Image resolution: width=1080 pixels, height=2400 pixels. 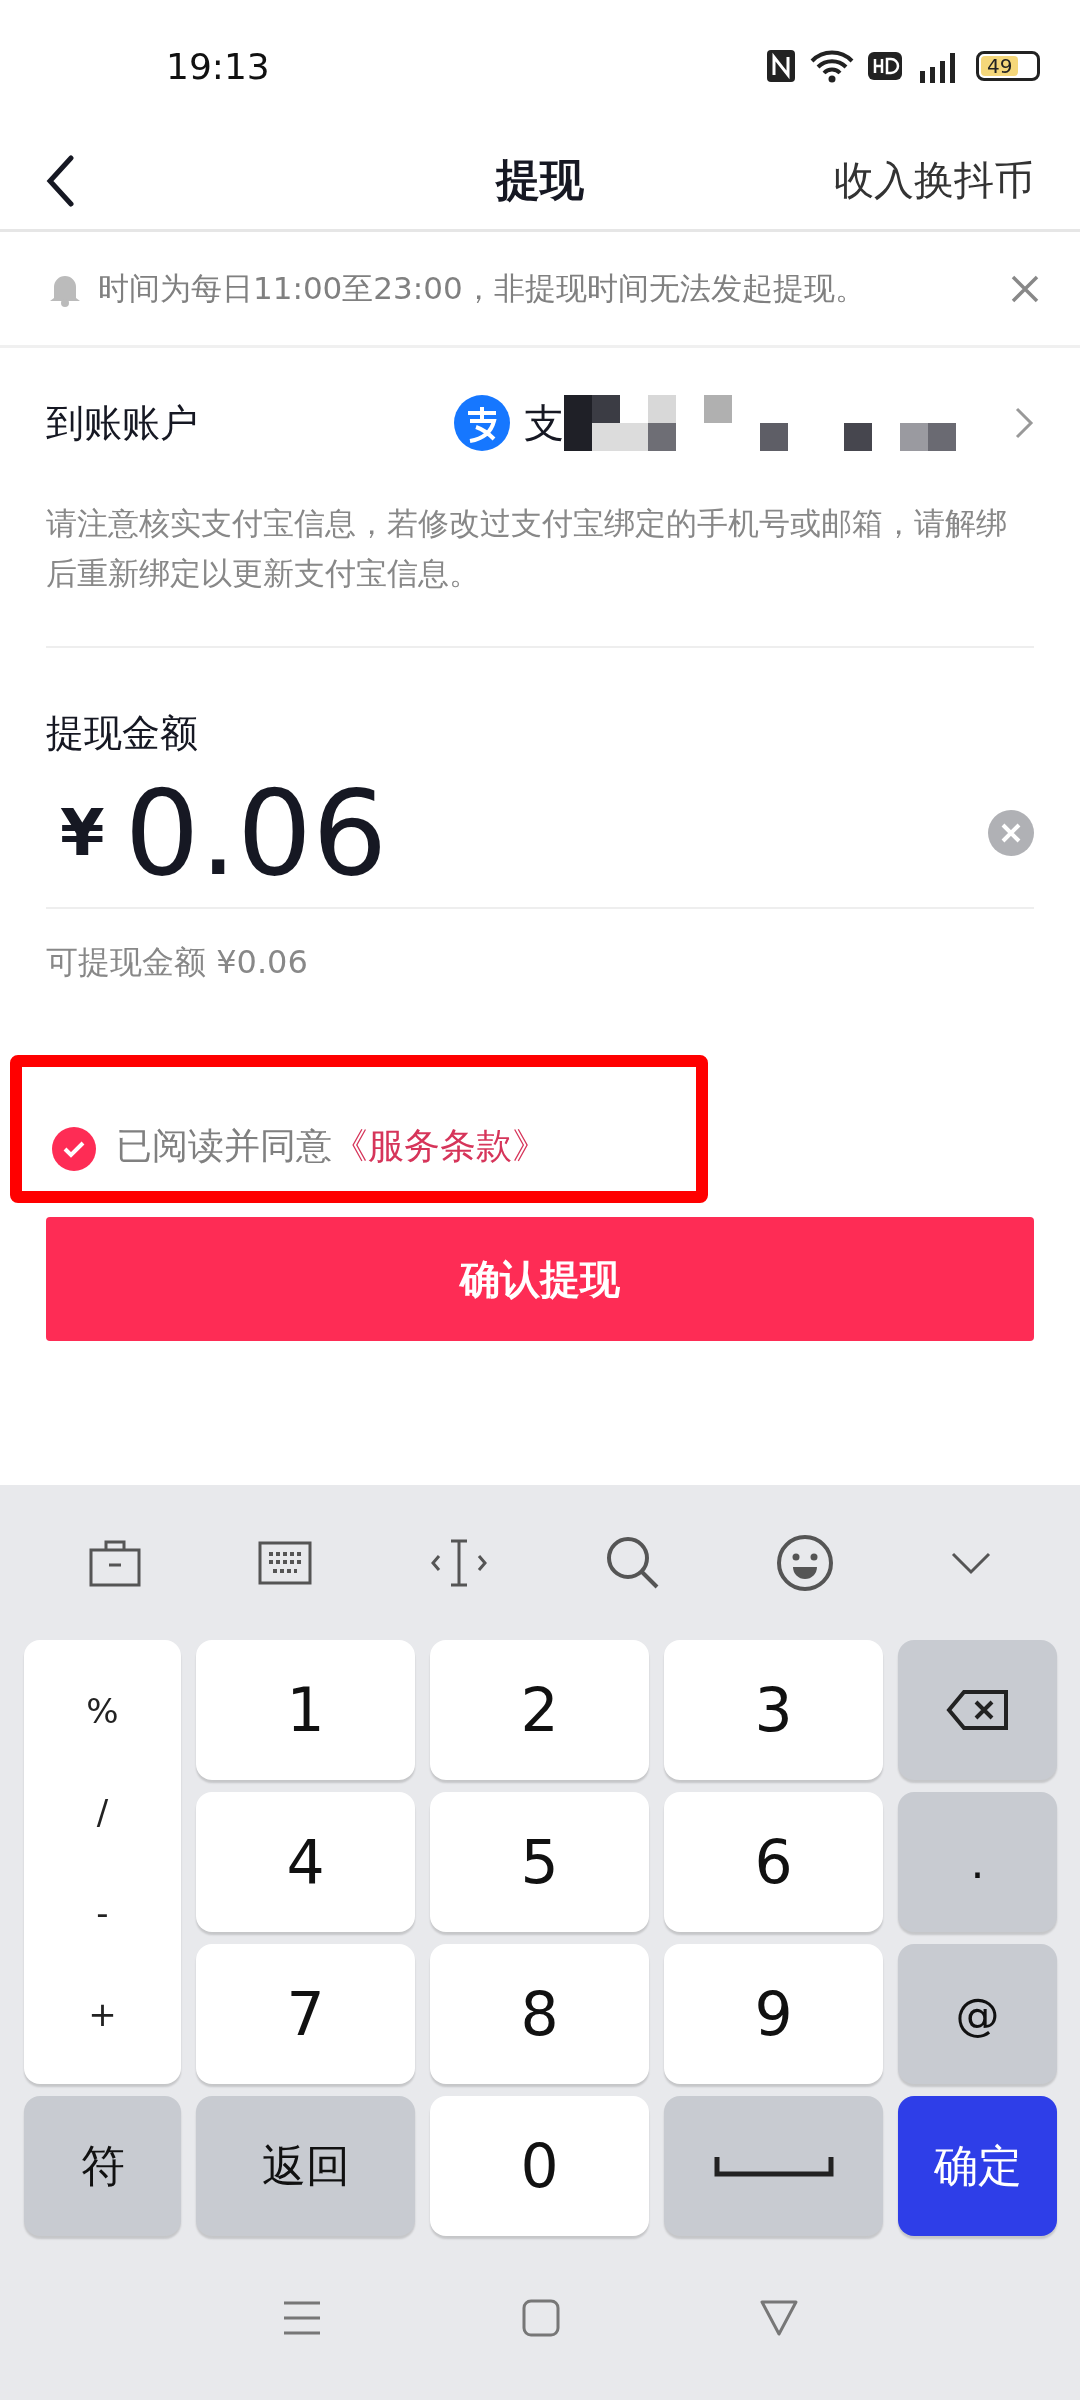 I want to click on confirm-withdraw-button: 确认提现, so click(x=540, y=1279).